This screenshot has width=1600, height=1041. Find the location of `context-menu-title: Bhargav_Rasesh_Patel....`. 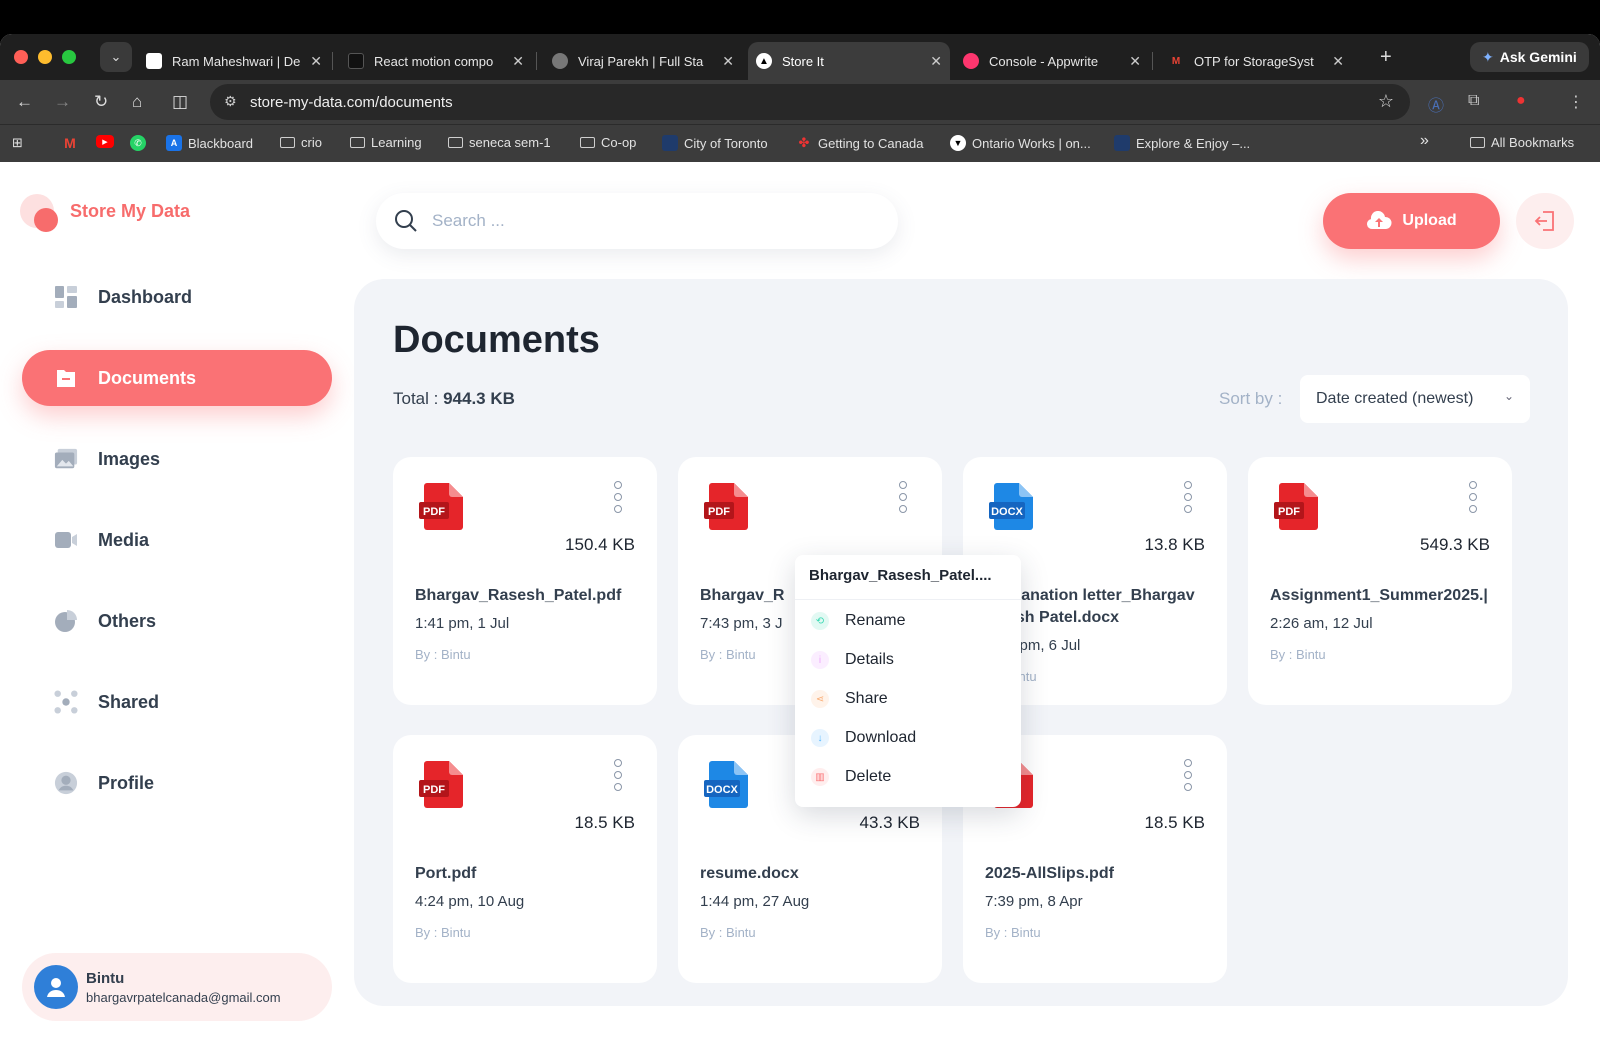

context-menu-title: Bhargav_Rasesh_Patel.... is located at coordinates (900, 575).